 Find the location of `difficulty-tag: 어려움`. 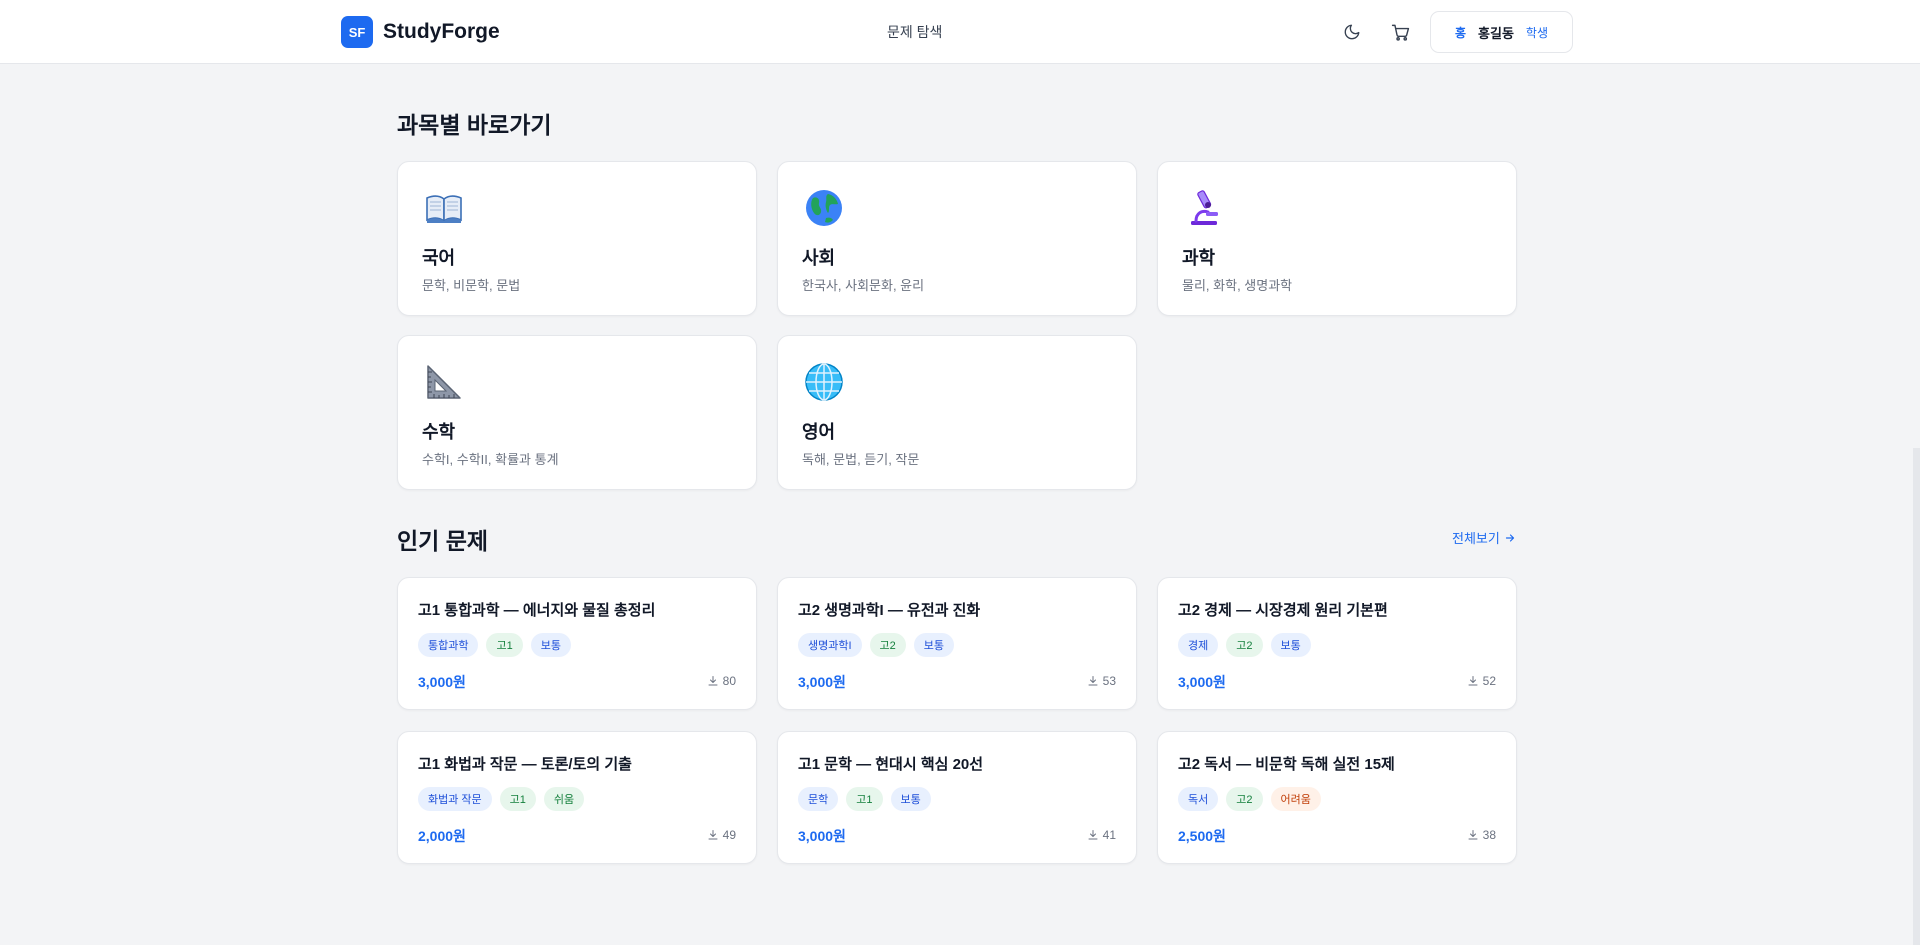

difficulty-tag: 어려움 is located at coordinates (1295, 799).